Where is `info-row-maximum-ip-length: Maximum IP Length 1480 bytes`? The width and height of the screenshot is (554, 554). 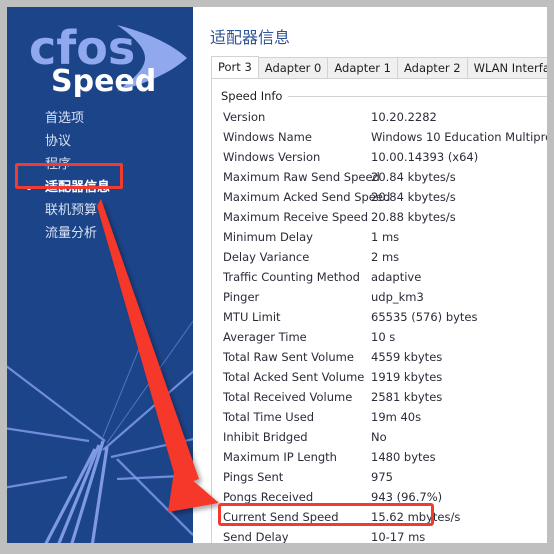
info-row-maximum-ip-length: Maximum IP Length 1480 bytes is located at coordinates (385, 457).